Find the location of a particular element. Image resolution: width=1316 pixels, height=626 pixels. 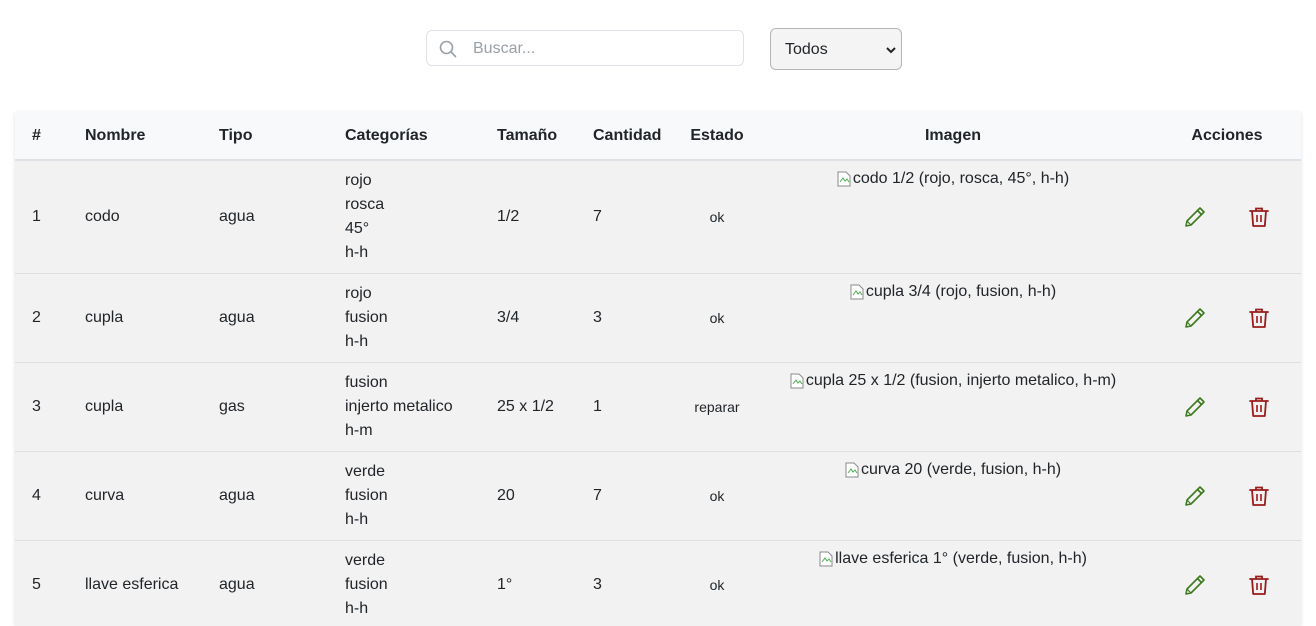

cell-categorias: rojo fusion h-h is located at coordinates (421, 318).